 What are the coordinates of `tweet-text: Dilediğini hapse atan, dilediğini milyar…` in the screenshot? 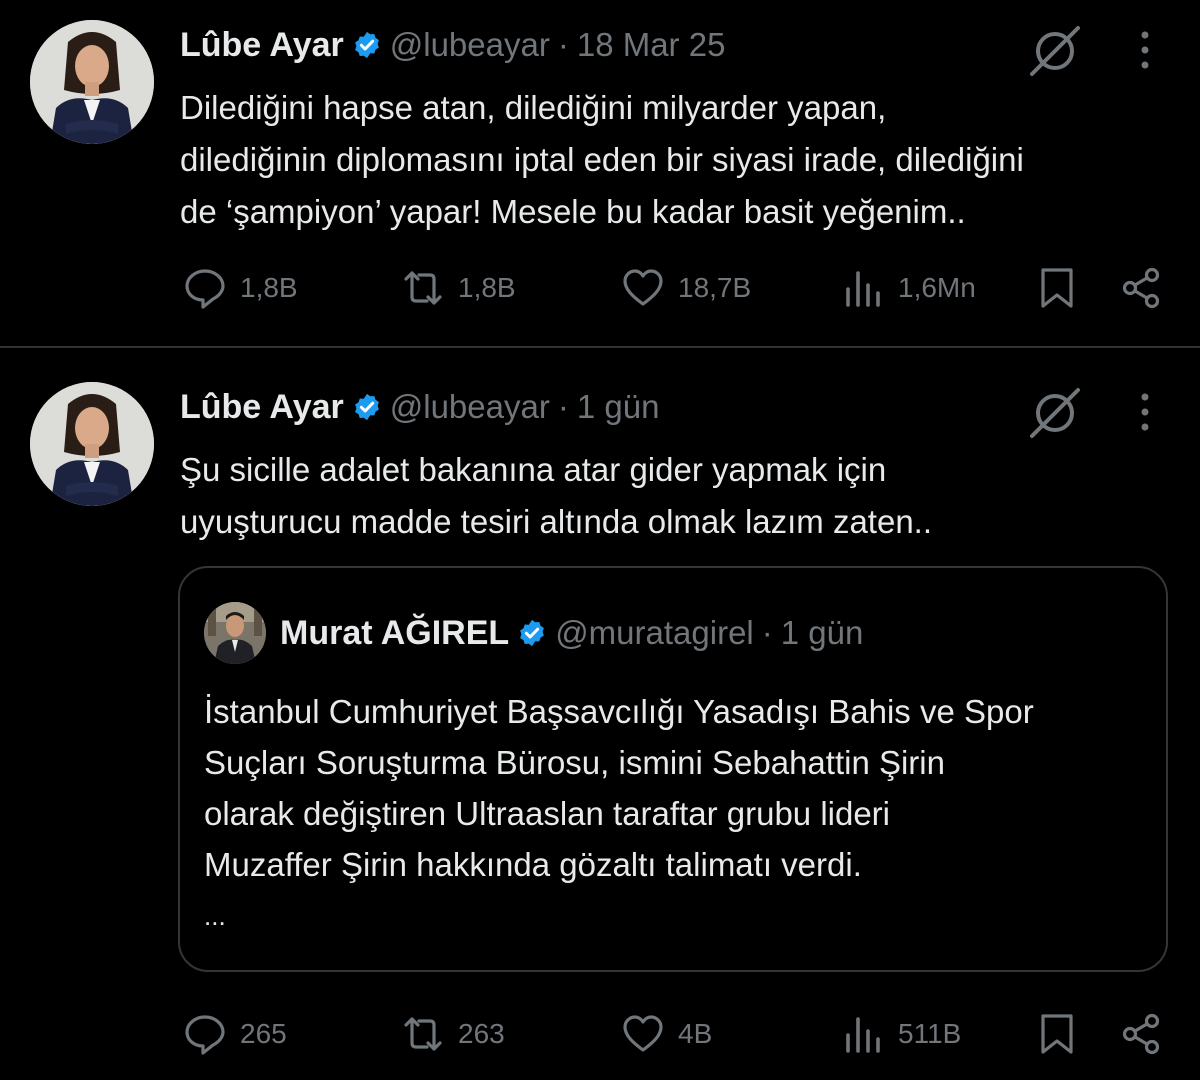 It's located at (680, 160).